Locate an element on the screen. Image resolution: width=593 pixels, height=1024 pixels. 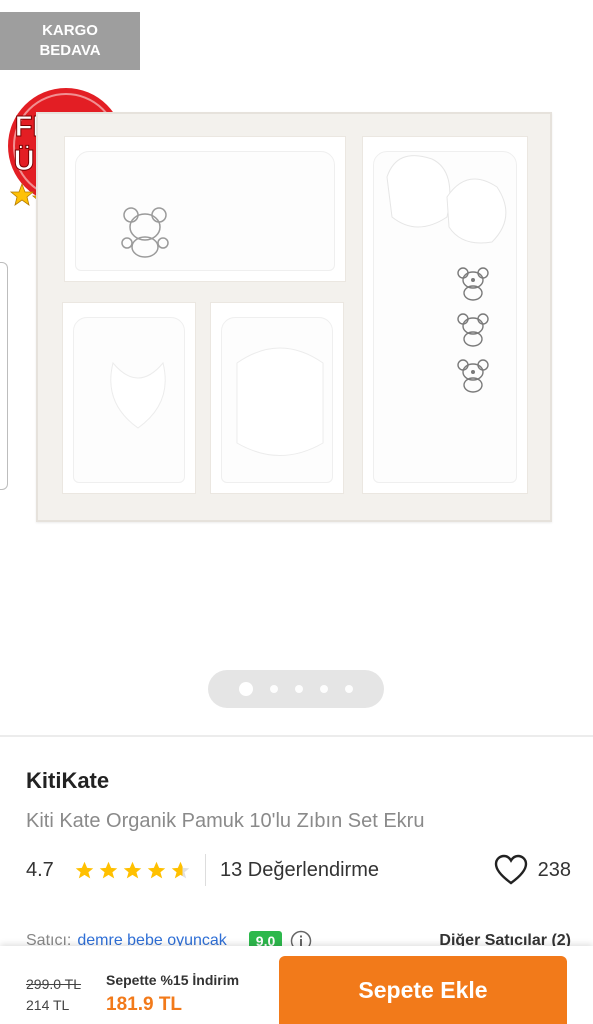
gallery-side-handle is located at coordinates (4, 376).